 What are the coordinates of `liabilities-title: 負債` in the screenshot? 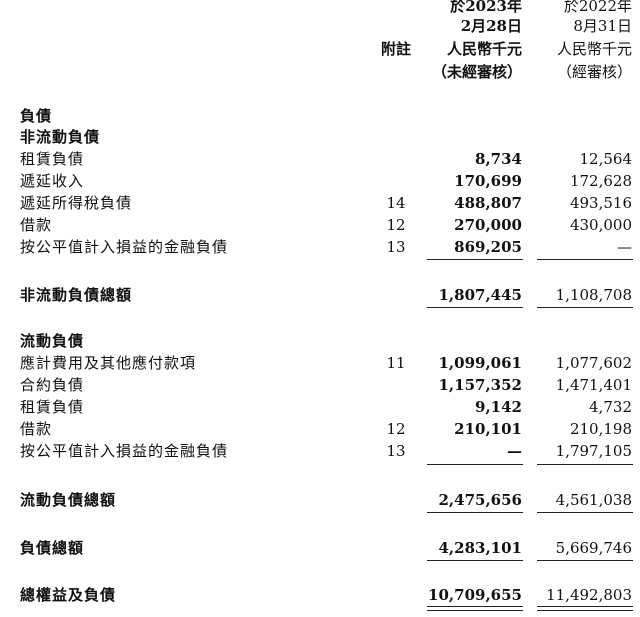 It's located at (36, 116).